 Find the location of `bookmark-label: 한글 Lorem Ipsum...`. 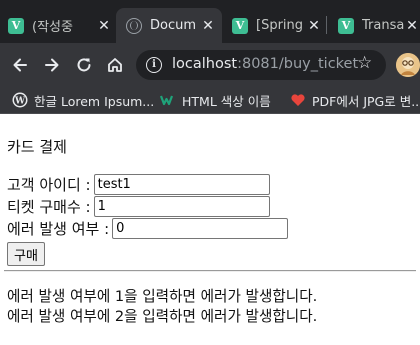

bookmark-label: 한글 Lorem Ipsum... is located at coordinates (94, 101).